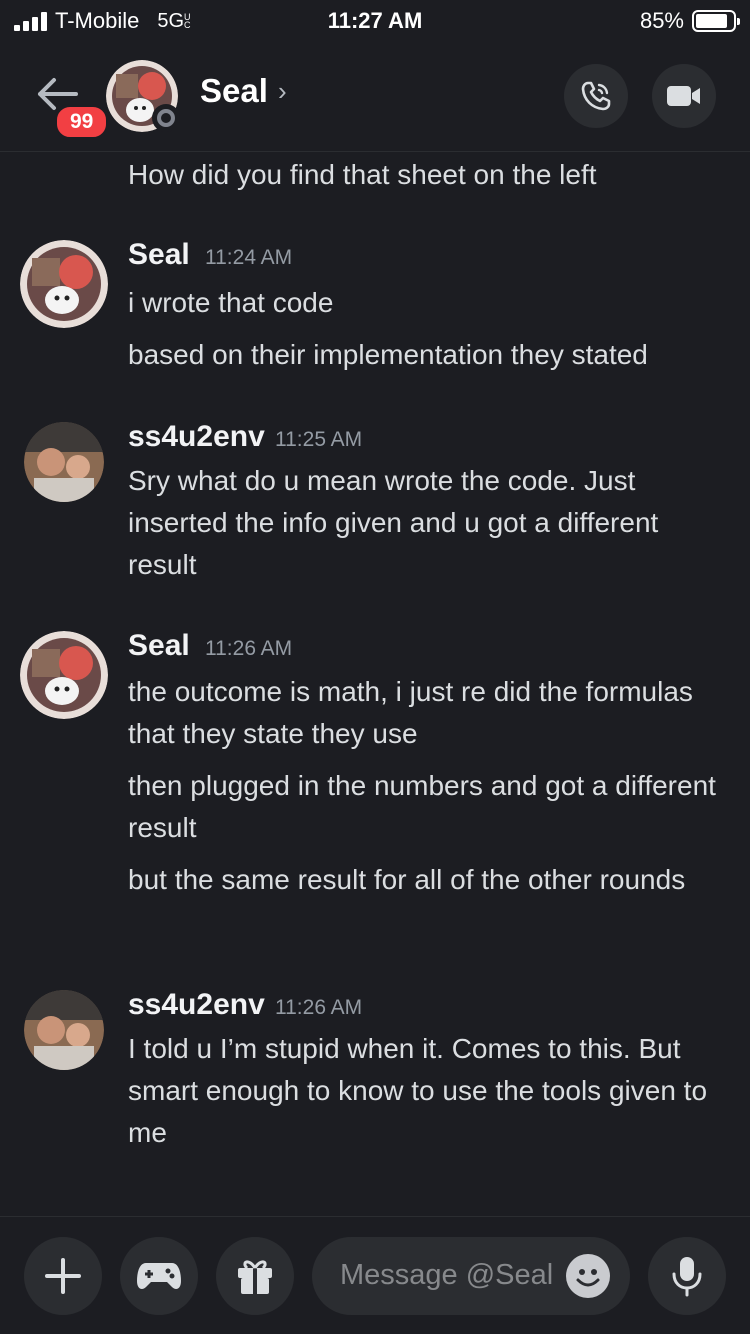 The width and height of the screenshot is (750, 1334). I want to click on voice-message-button, so click(687, 1276).